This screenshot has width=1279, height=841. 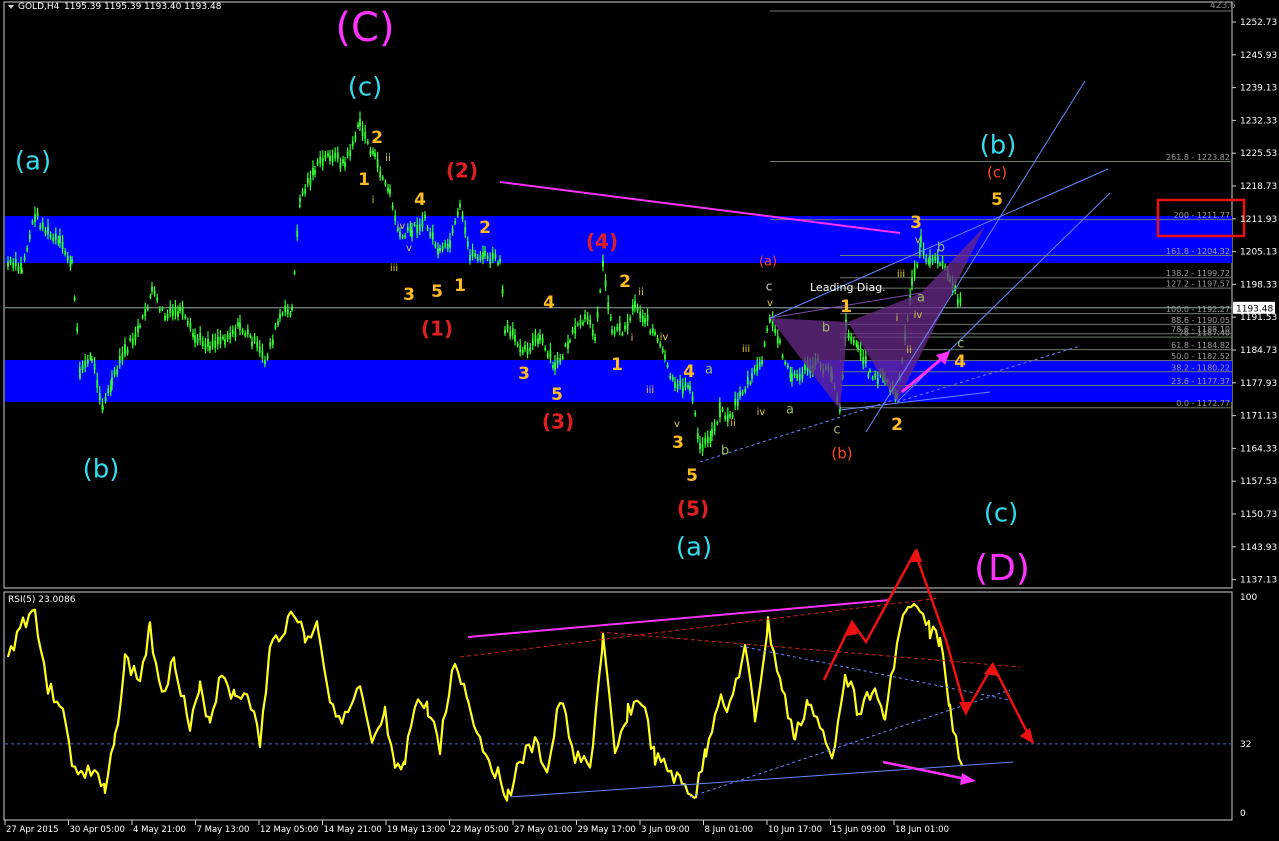 I want to click on fib-label: 50.0 - 1182.52, so click(x=1200, y=356).